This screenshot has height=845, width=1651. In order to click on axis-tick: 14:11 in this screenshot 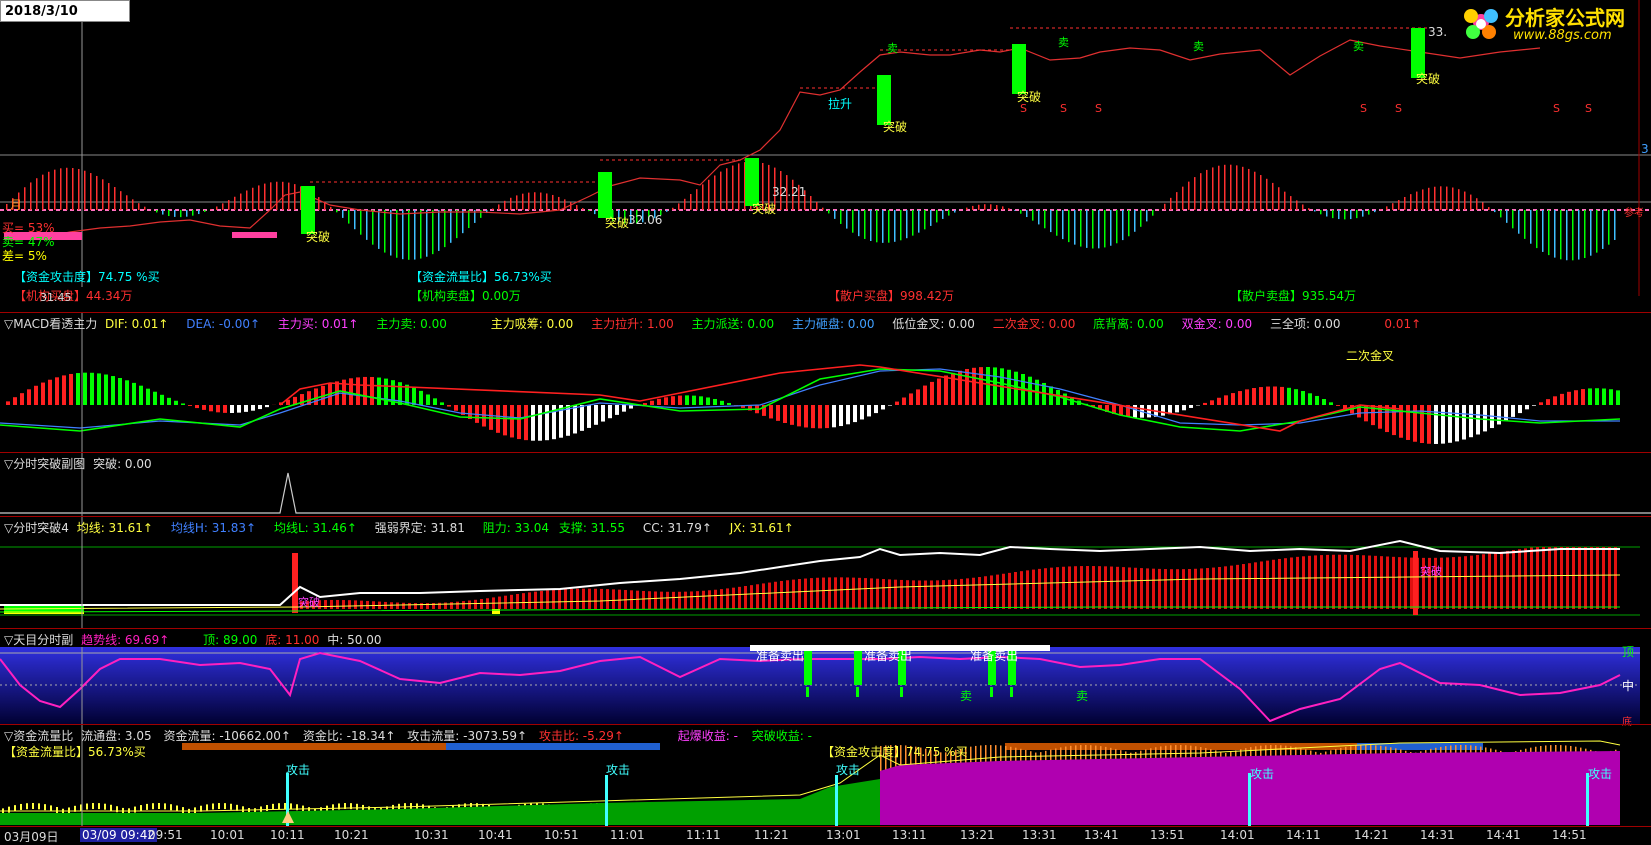, I will do `click(1303, 835)`.